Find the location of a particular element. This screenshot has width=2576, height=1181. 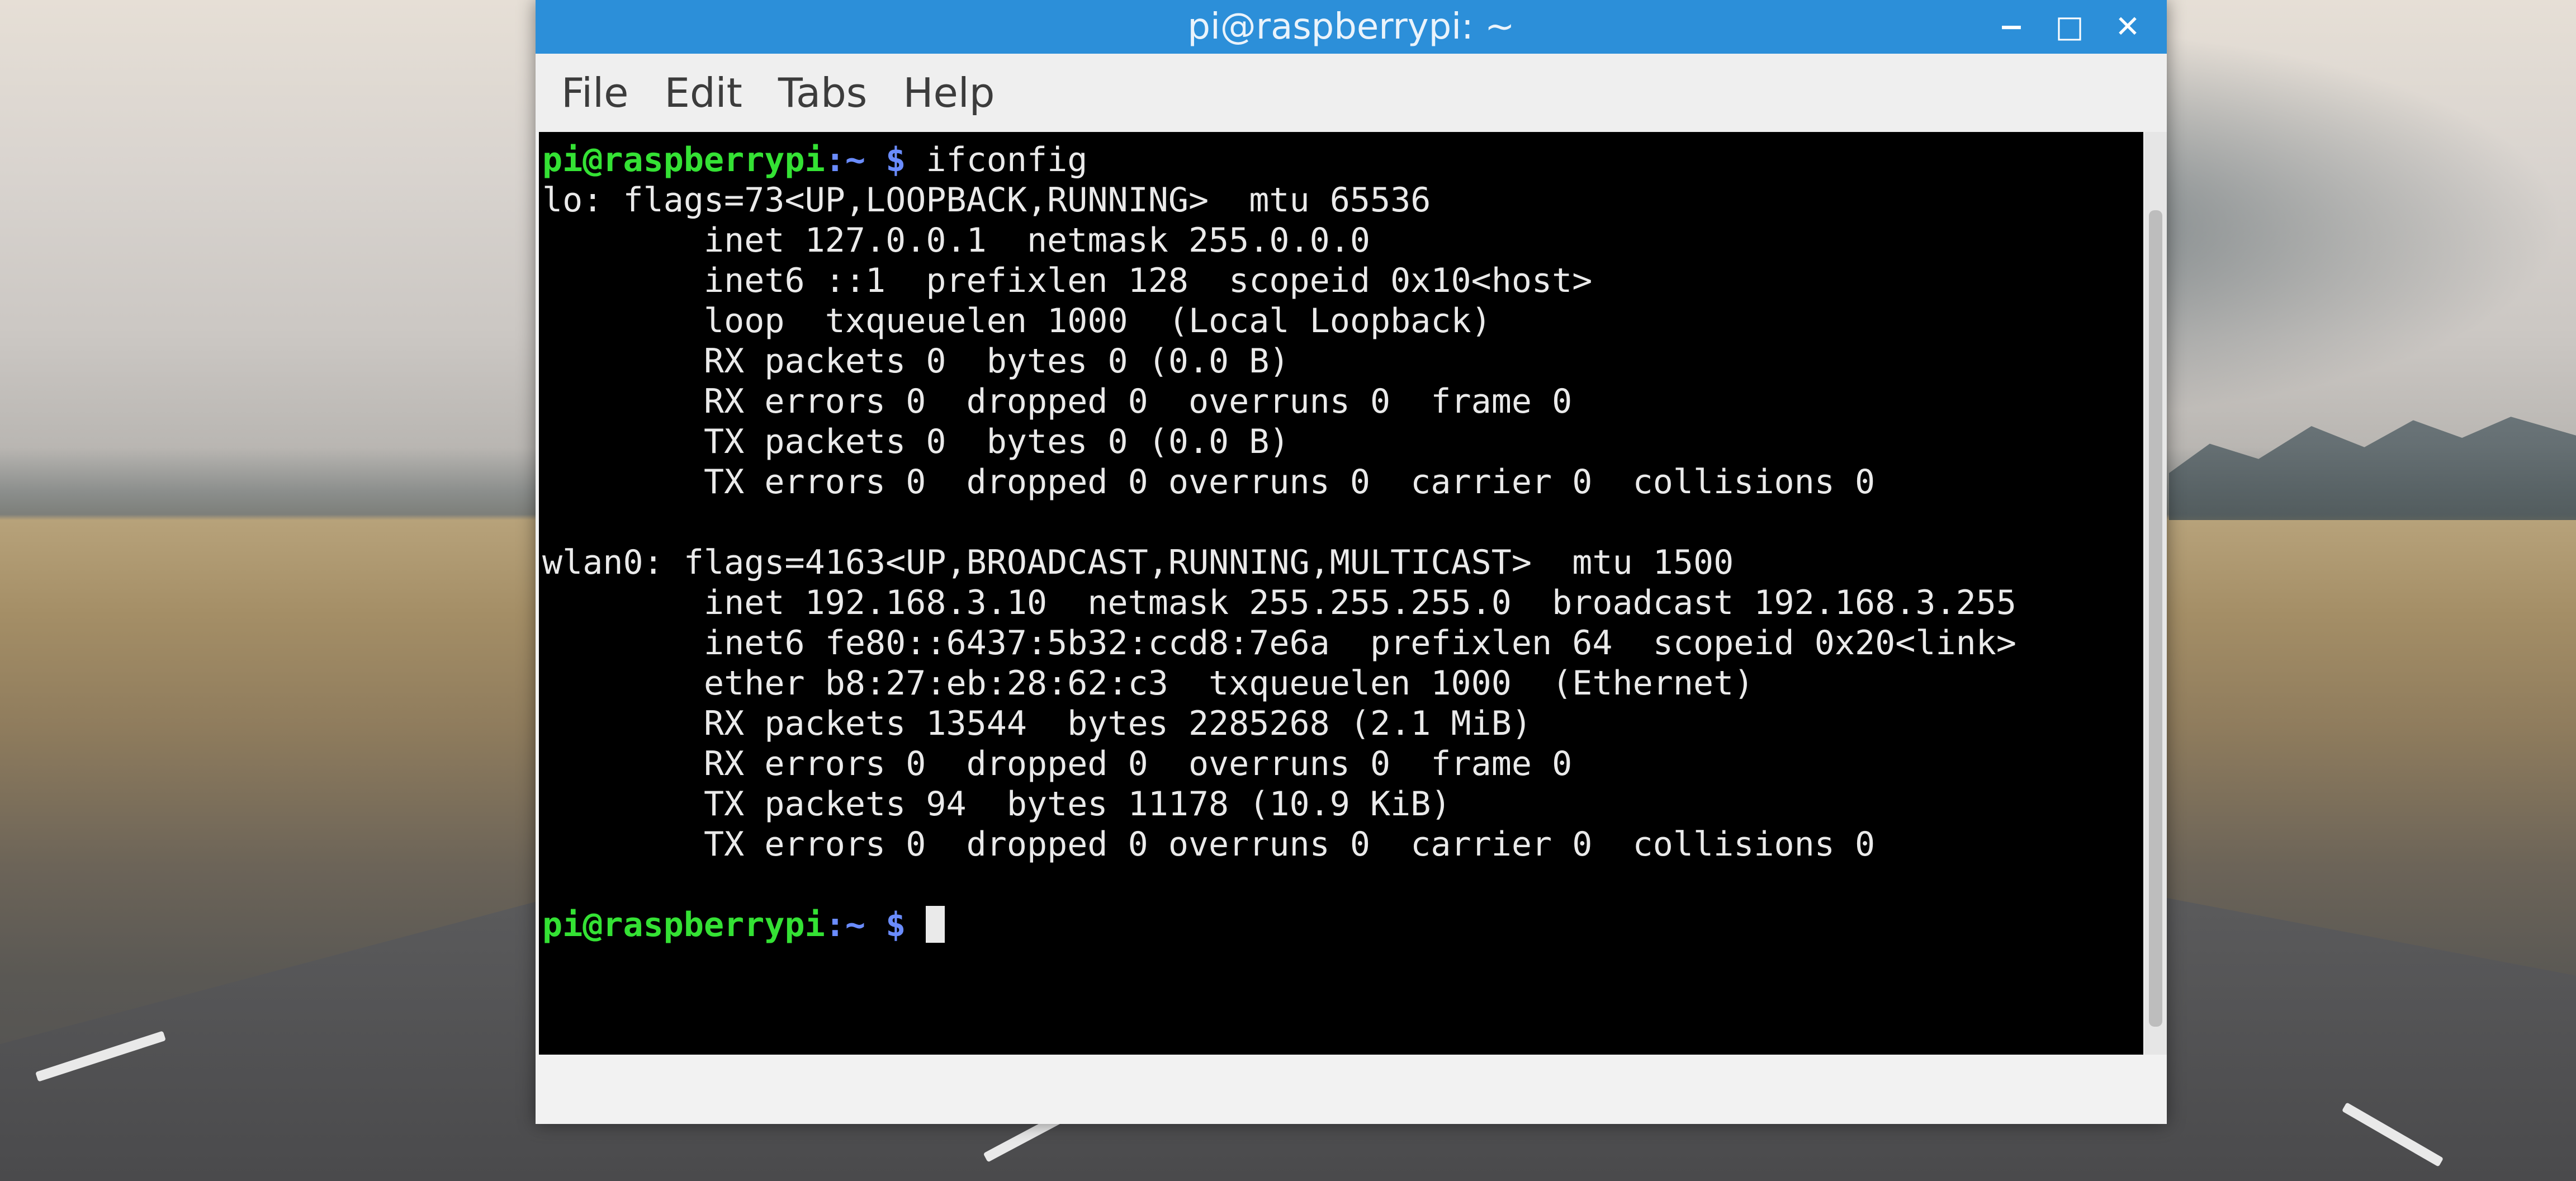

vertical-scrollbar is located at coordinates (2155, 593).